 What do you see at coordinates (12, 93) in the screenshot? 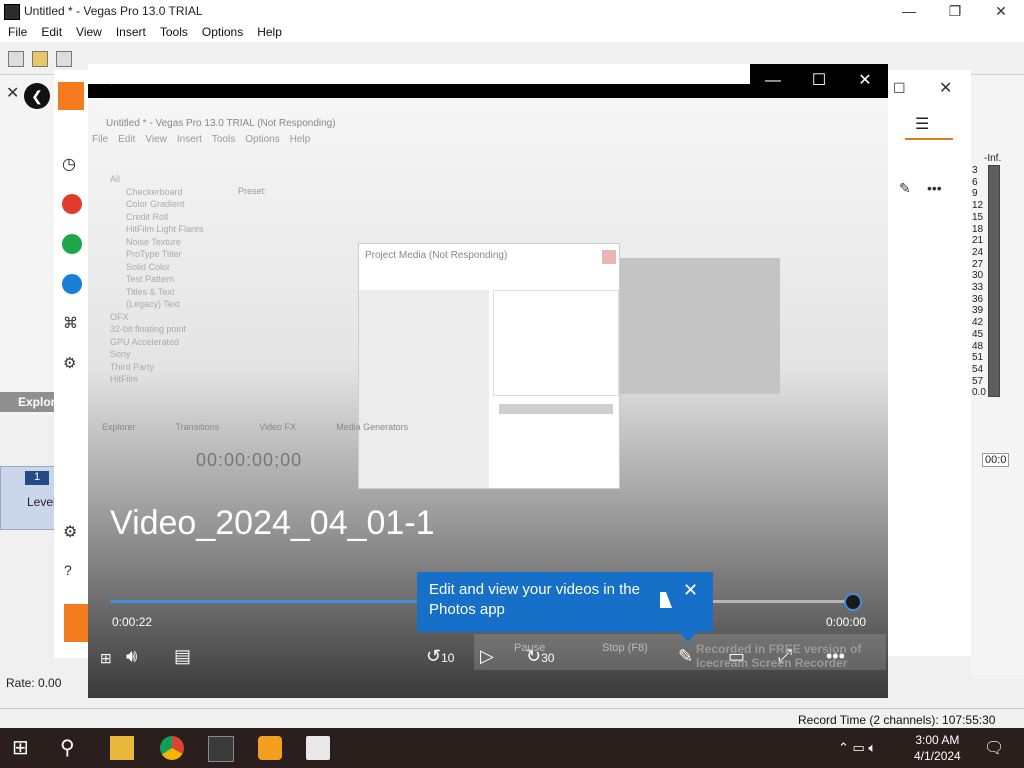
I see `close-panel-icon: ✕` at bounding box center [12, 93].